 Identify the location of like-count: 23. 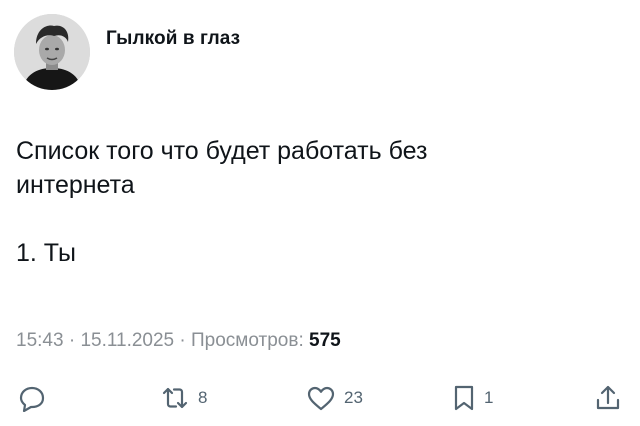
(353, 397).